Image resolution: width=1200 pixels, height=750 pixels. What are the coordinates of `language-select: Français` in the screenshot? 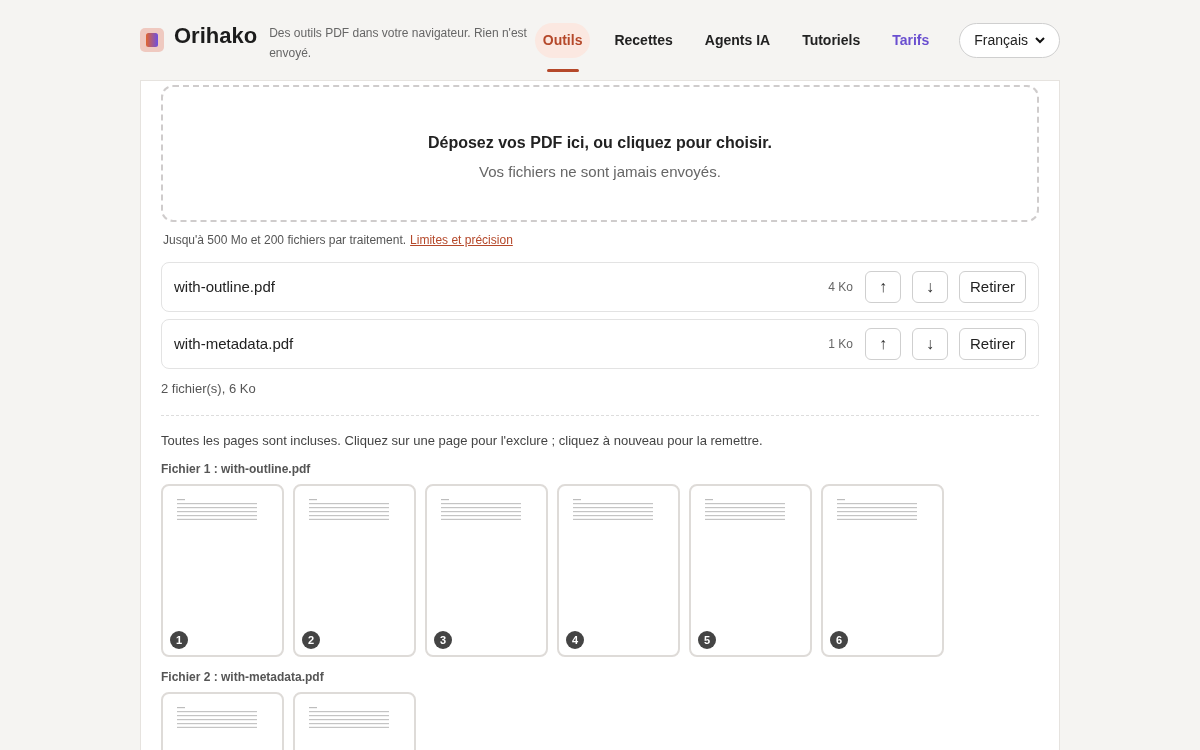 It's located at (1009, 40).